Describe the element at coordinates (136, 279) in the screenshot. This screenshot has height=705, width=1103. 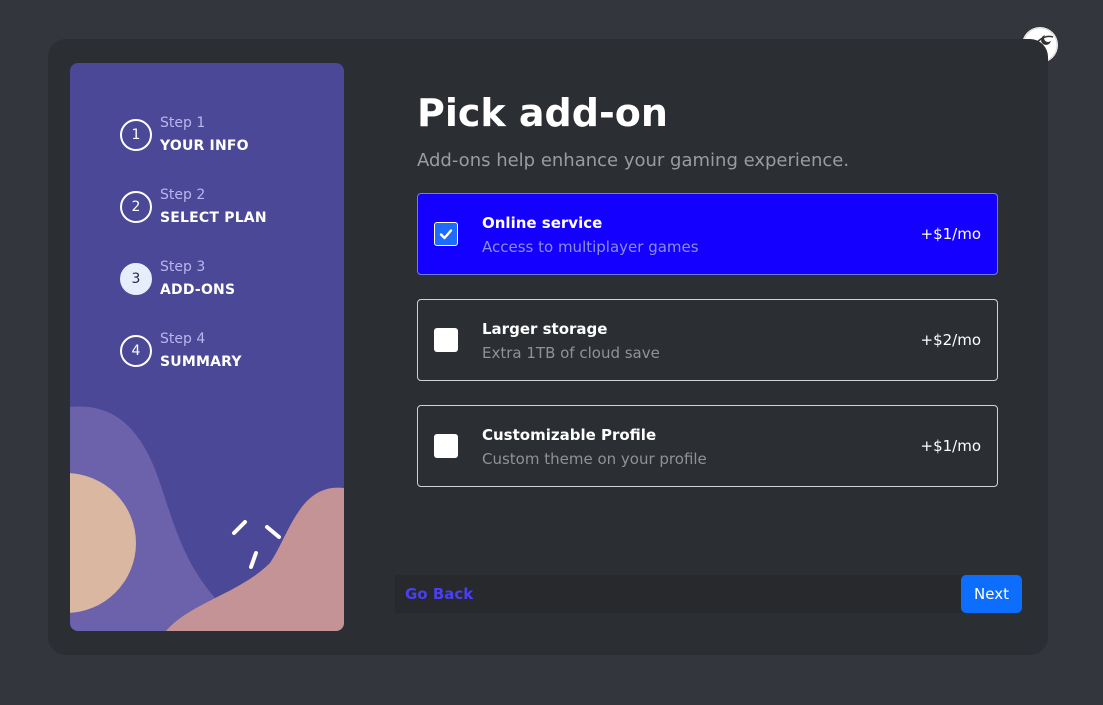
I see `step-number: 3` at that location.